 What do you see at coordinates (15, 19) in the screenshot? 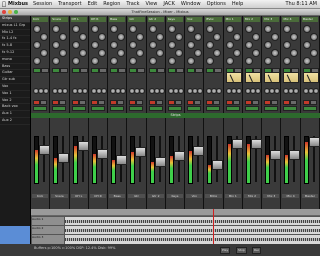
I see `strip-list-item: Strips` at bounding box center [15, 19].